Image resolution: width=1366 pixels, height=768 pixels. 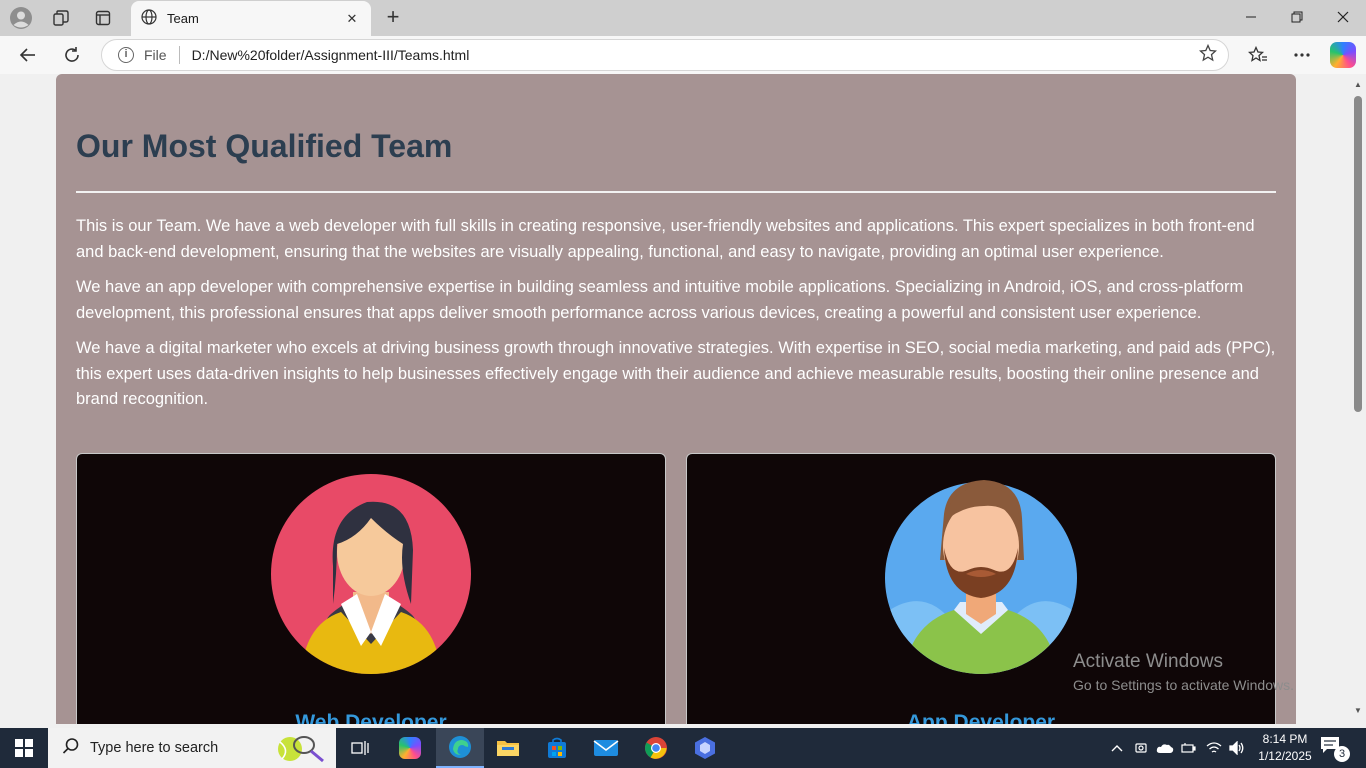 What do you see at coordinates (1214, 748) in the screenshot?
I see `wifi-icon` at bounding box center [1214, 748].